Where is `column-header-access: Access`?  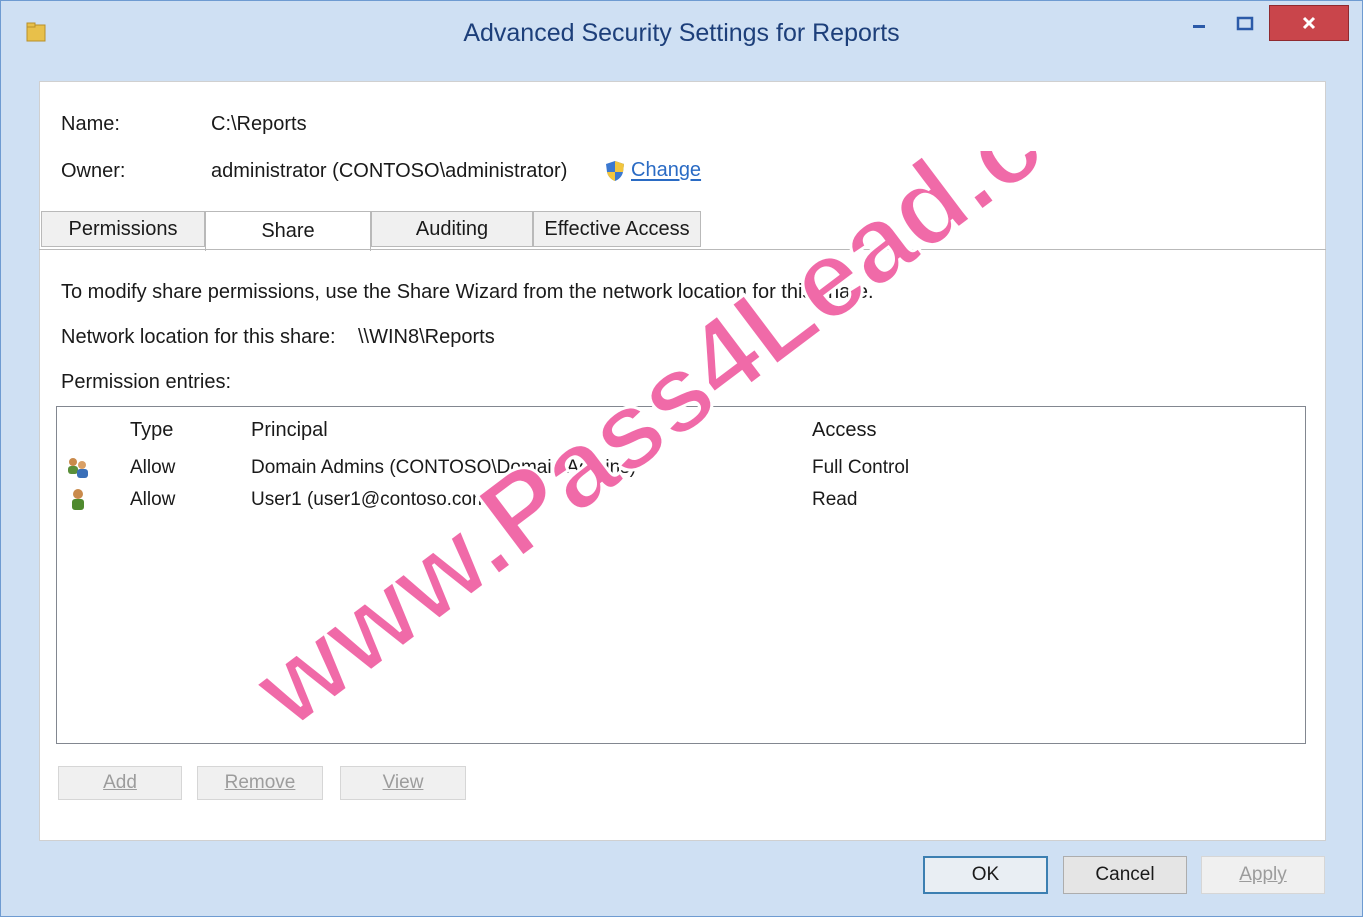 column-header-access: Access is located at coordinates (844, 430).